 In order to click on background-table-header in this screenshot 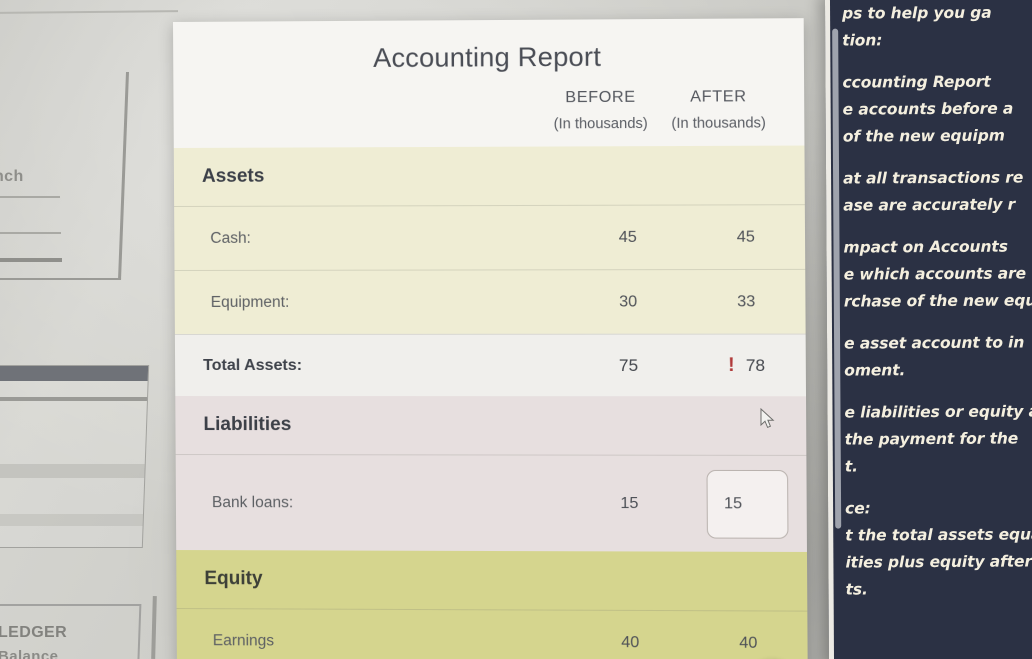, I will do `click(74, 373)`.